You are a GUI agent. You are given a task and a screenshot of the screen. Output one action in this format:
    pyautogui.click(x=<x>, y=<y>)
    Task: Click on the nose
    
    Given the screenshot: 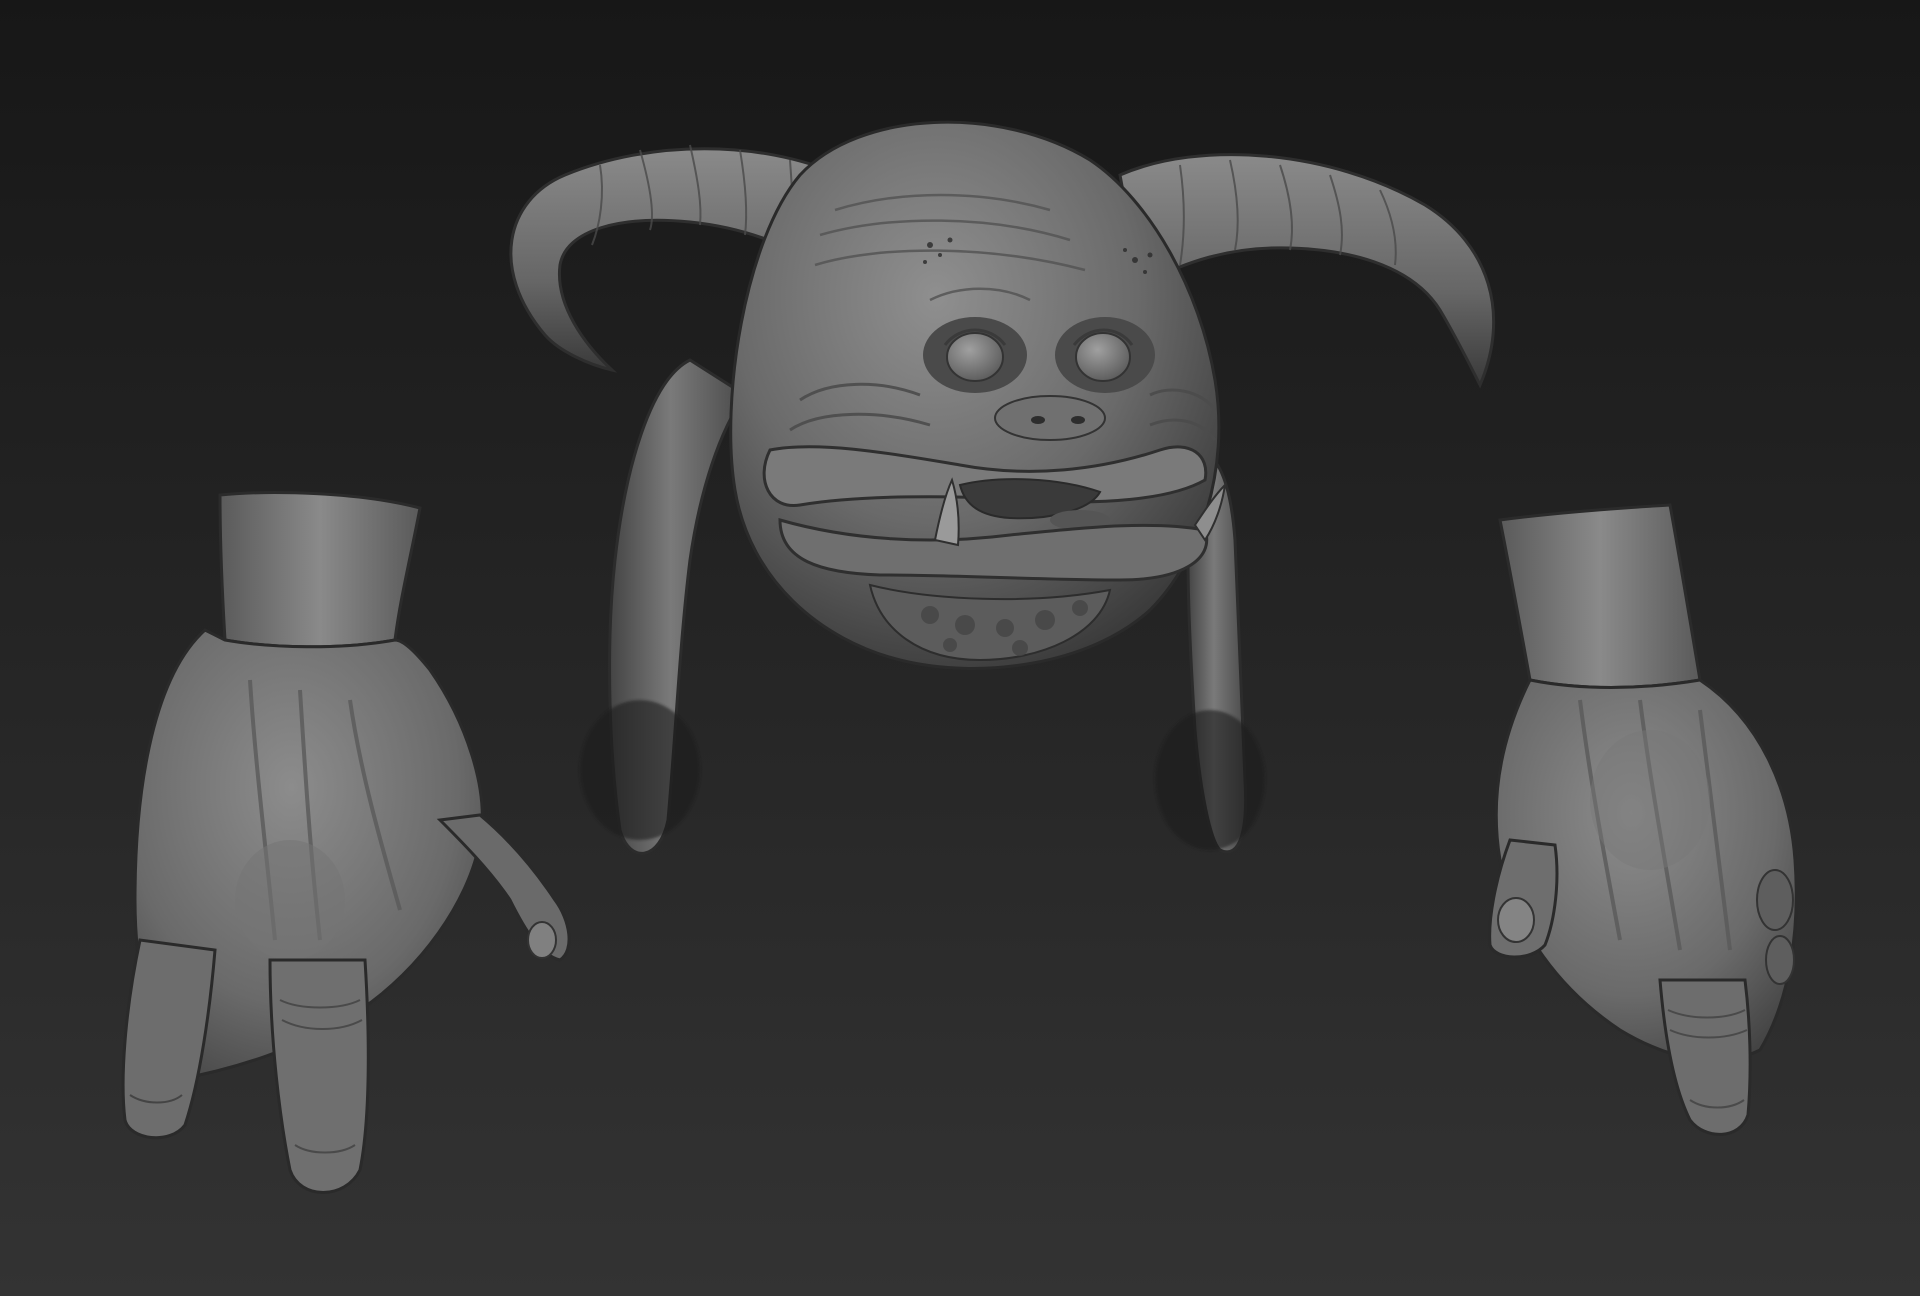 What is the action you would take?
    pyautogui.click(x=1050, y=418)
    